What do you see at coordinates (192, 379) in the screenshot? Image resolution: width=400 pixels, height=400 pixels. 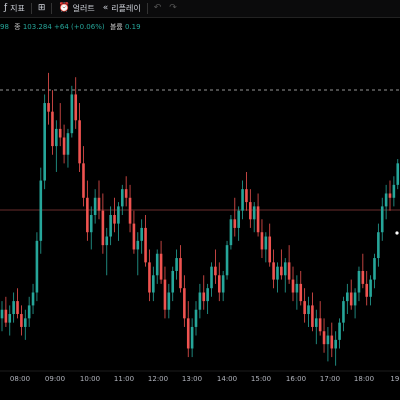 I see `x-tick-label: 13:00` at bounding box center [192, 379].